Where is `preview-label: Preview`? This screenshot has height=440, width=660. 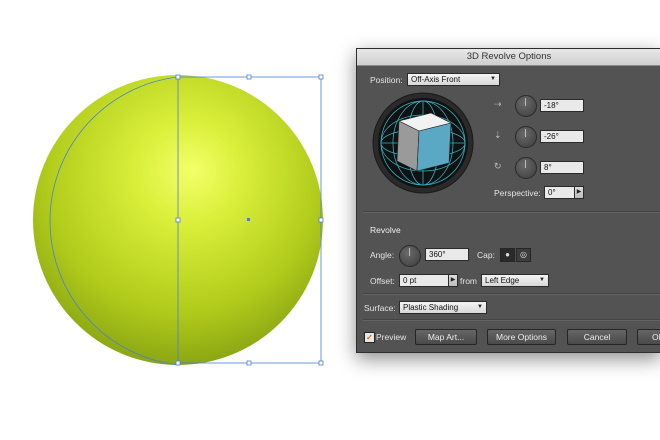
preview-label: Preview is located at coordinates (391, 337).